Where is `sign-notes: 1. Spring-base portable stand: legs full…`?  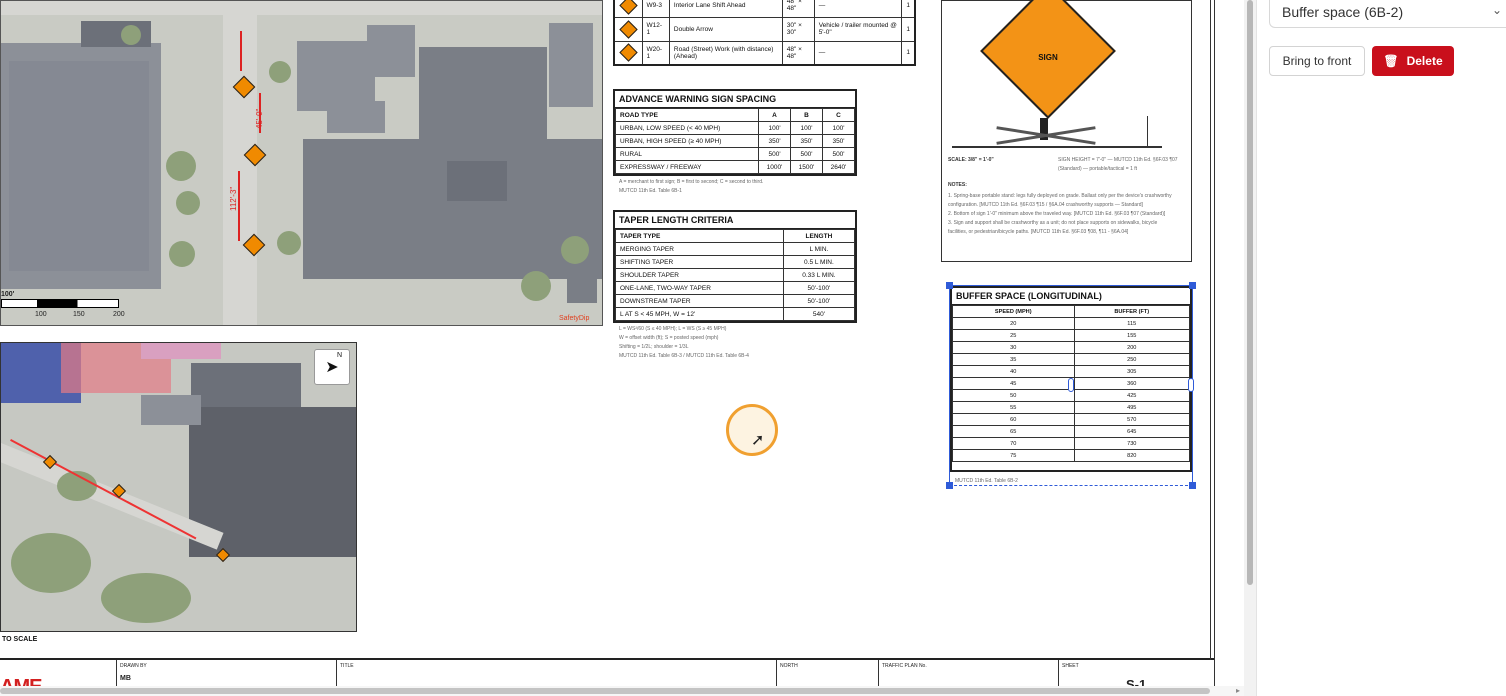 sign-notes: 1. Spring-base portable stand: legs full… is located at coordinates (1060, 214).